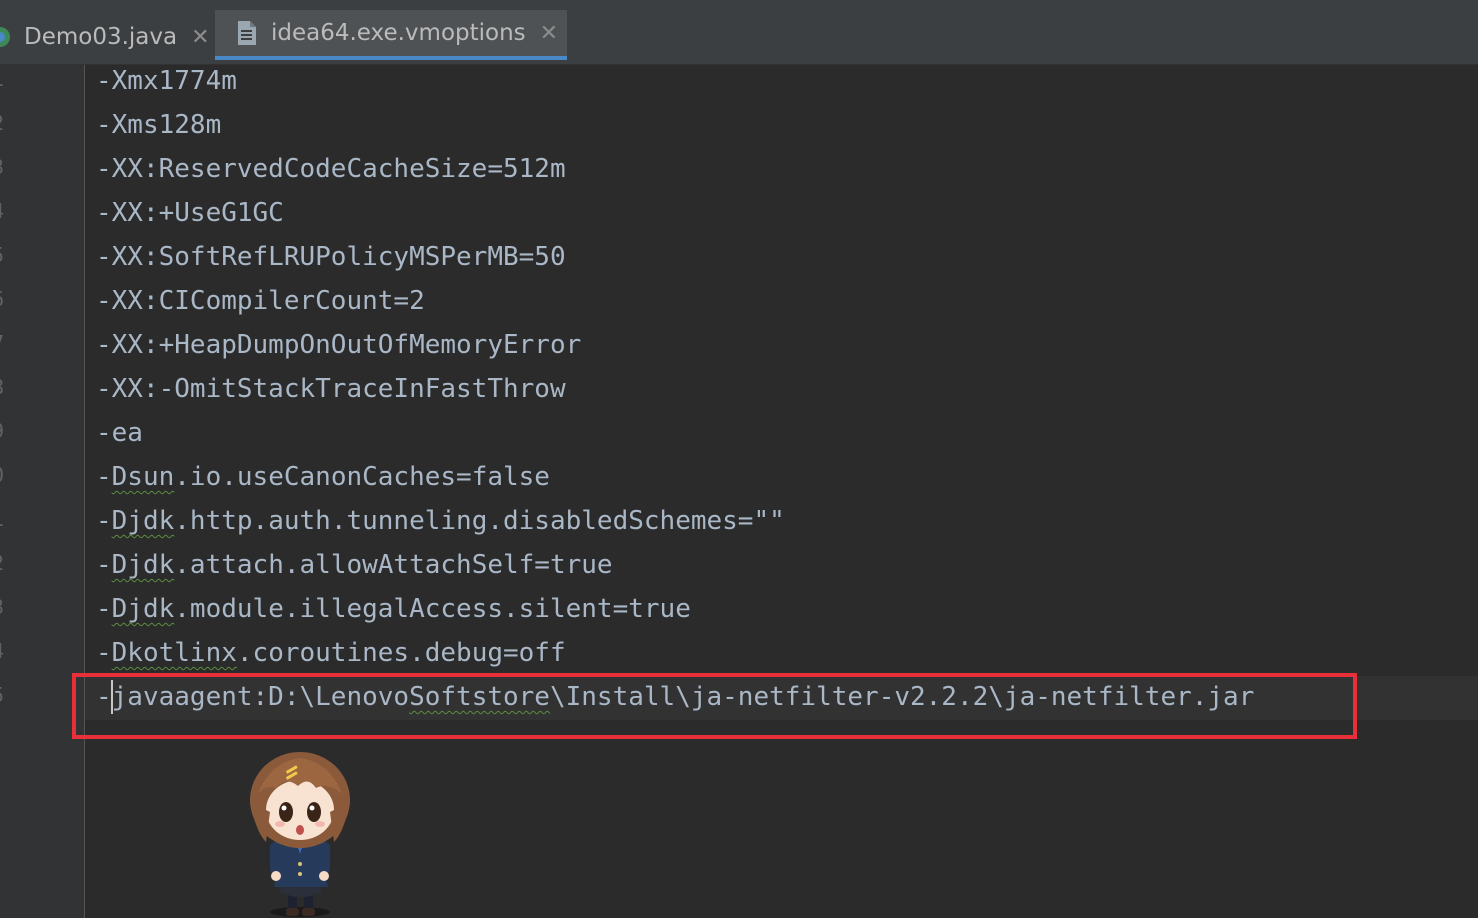  I want to click on line-number: 9, so click(6, 431).